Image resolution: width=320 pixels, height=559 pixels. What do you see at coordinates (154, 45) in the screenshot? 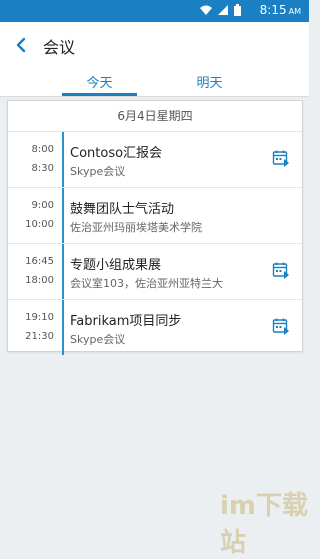
I see `app-bar: 会议` at bounding box center [154, 45].